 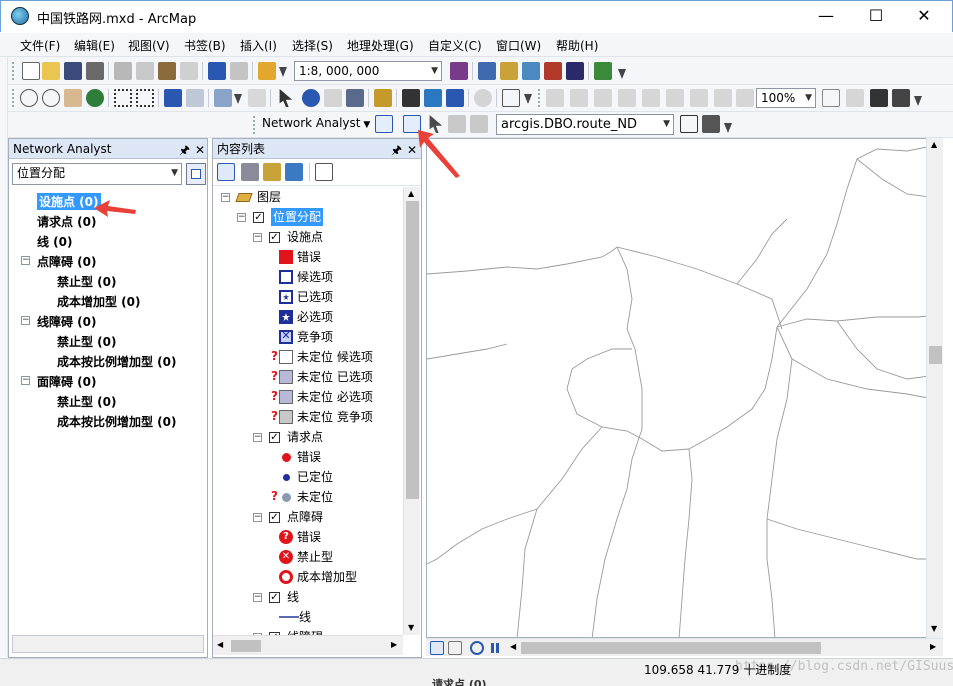 What do you see at coordinates (294, 172) in the screenshot?
I see `list-by-selection-icon` at bounding box center [294, 172].